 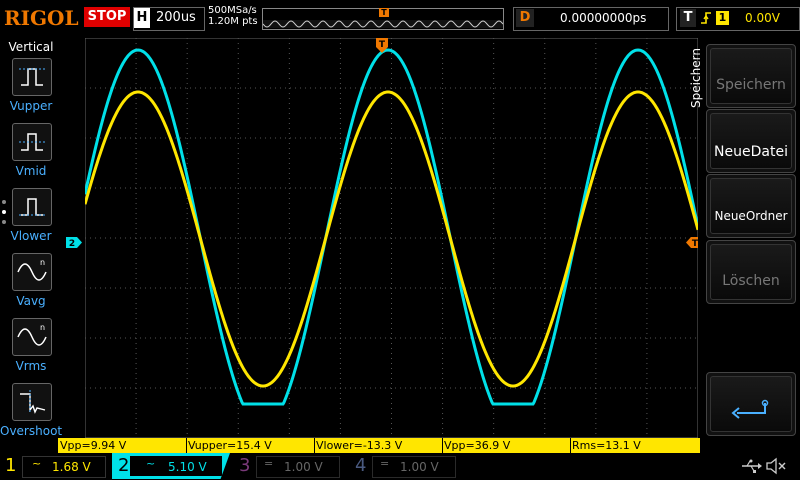 I want to click on measurement-vlower: Vlower=-13.3 V, so click(x=359, y=445).